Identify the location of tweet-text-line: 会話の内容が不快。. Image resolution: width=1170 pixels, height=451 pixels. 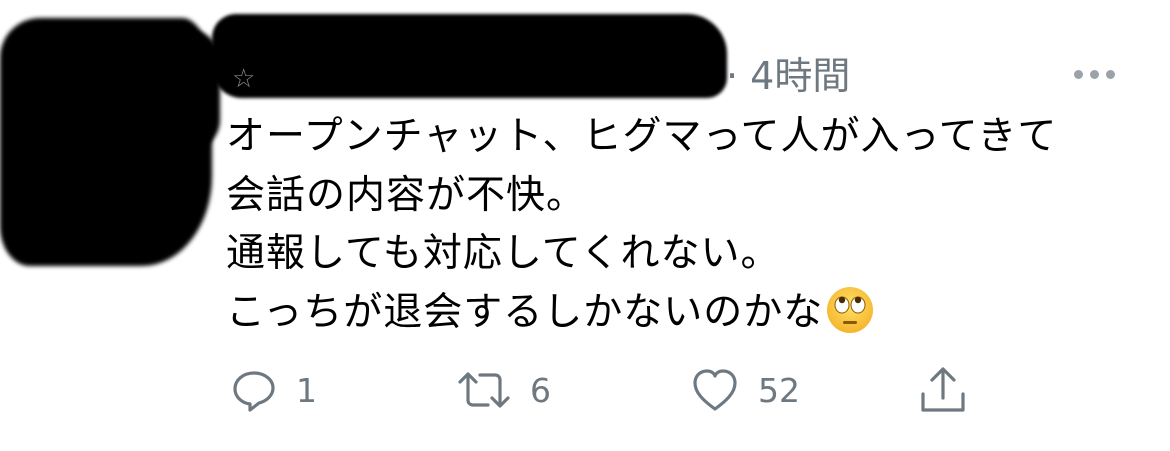
(406, 195).